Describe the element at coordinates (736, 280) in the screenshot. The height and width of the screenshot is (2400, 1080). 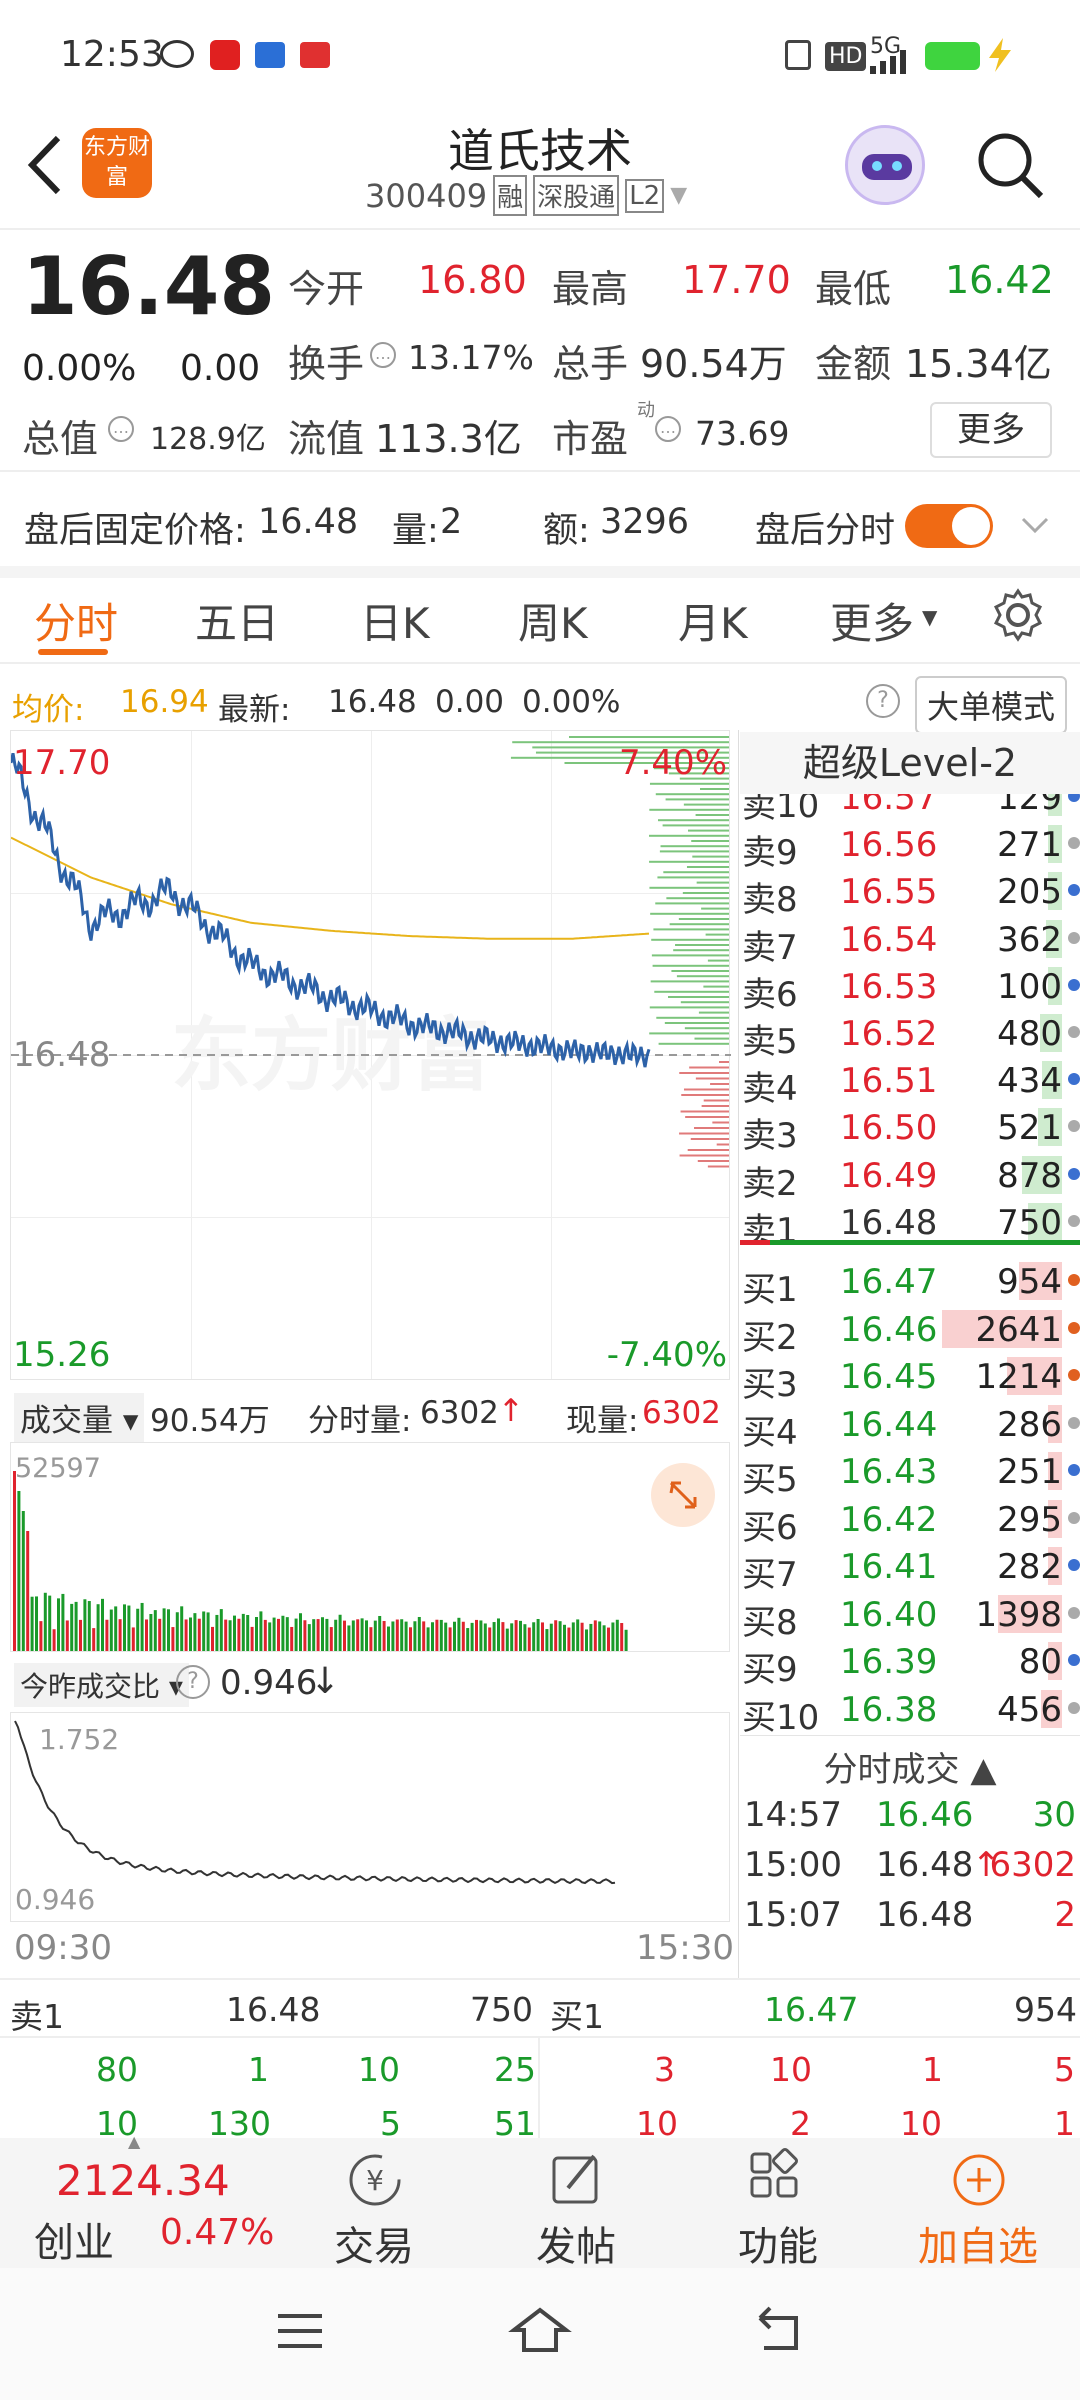
I see `high-value: 17.70` at that location.